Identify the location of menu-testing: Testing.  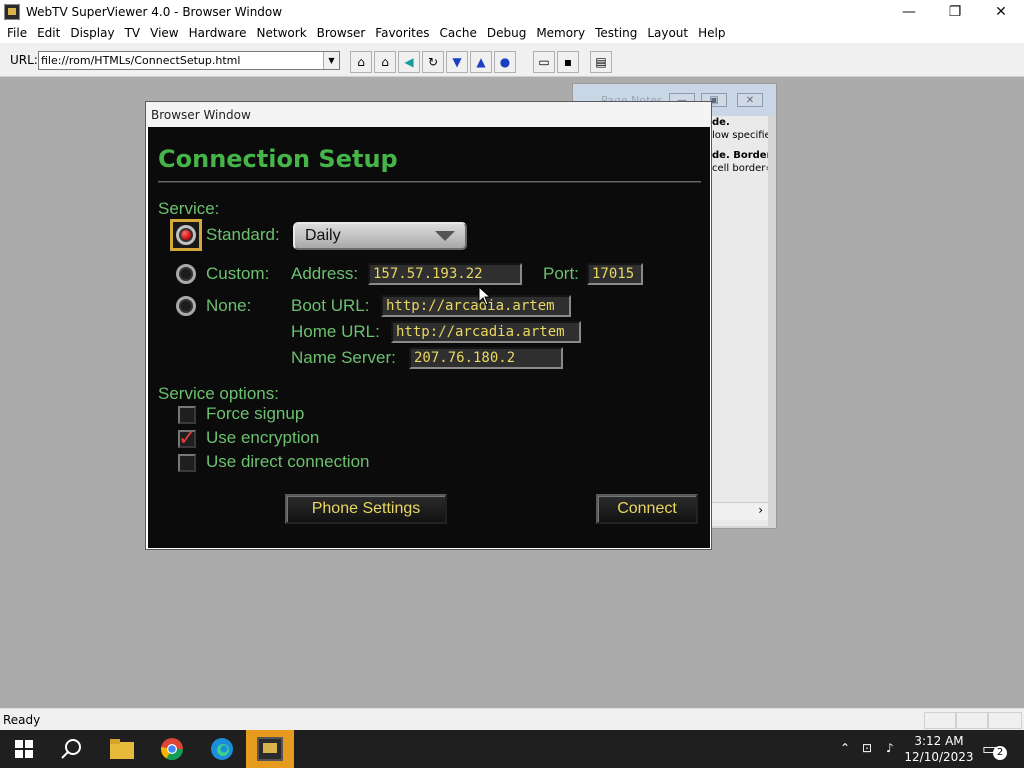
(616, 33).